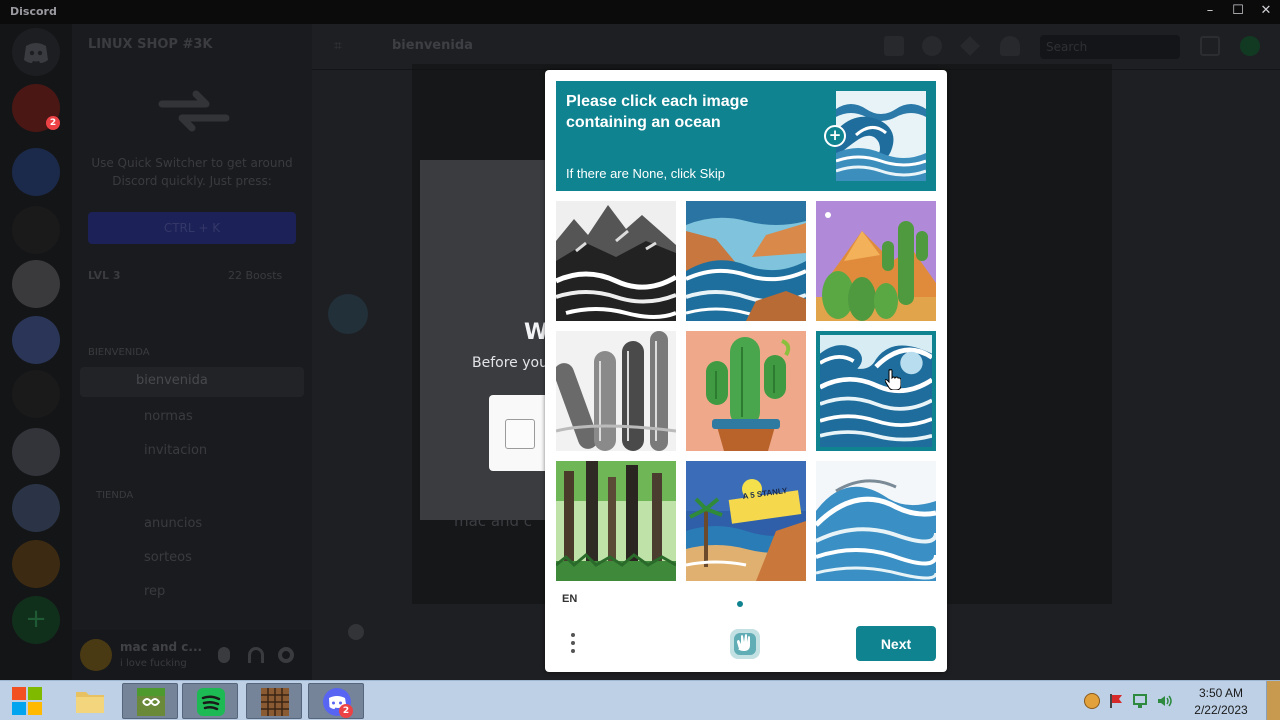 This screenshot has height=720, width=1280. What do you see at coordinates (90, 701) in the screenshot?
I see `file-explorer-taskbar-icon` at bounding box center [90, 701].